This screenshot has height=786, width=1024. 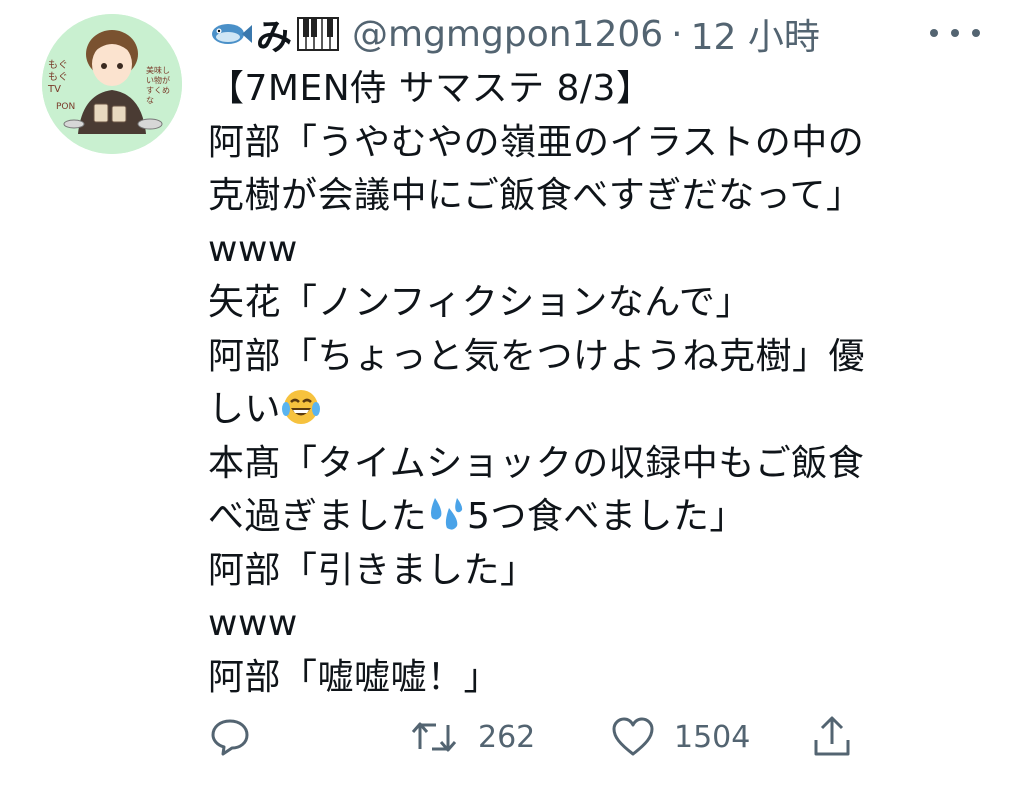 I want to click on share-icon, so click(x=832, y=737).